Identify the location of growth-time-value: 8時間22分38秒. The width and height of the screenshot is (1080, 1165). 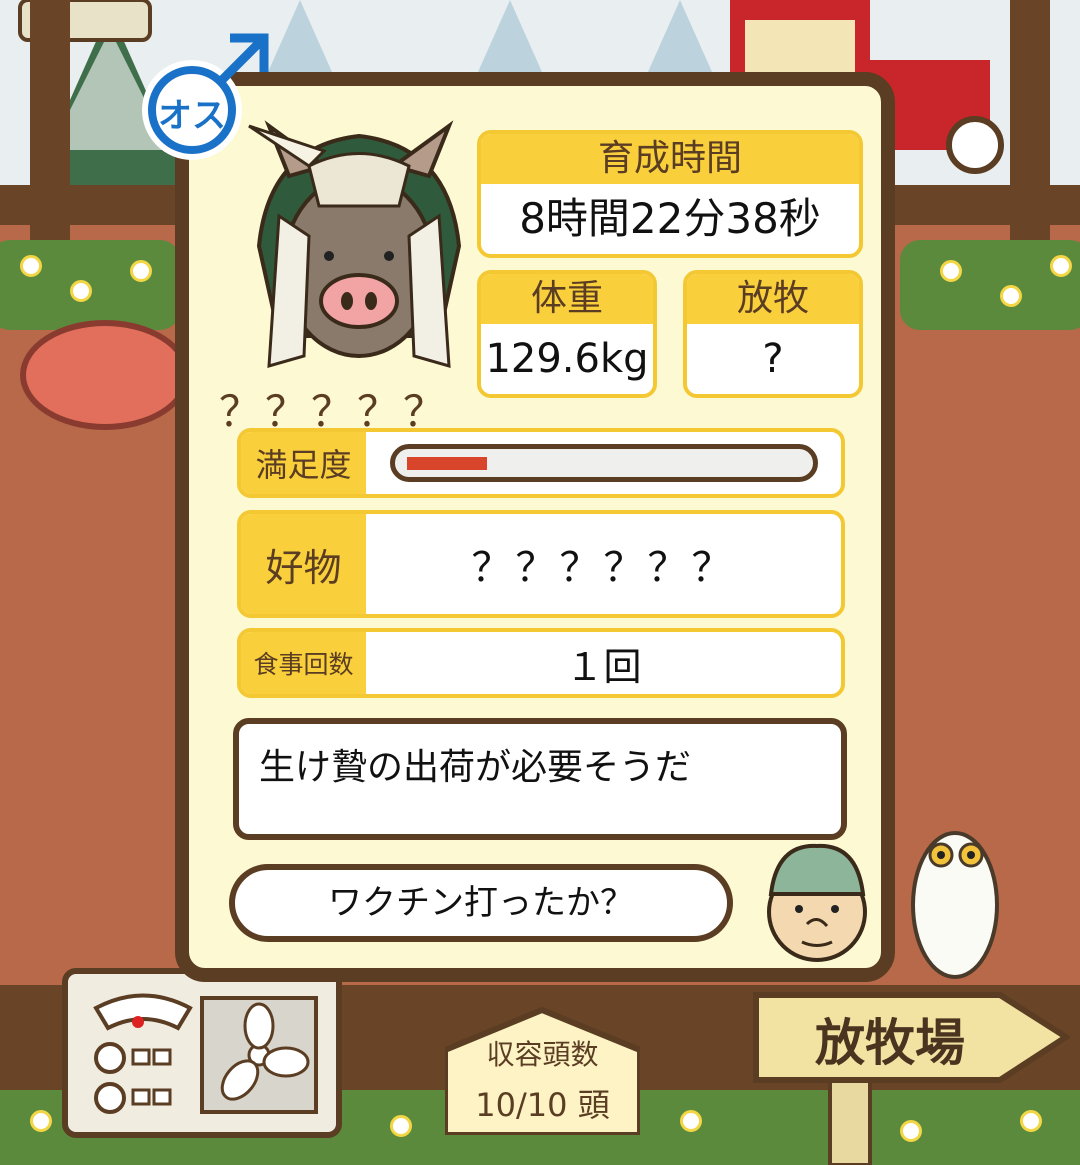
(670, 218).